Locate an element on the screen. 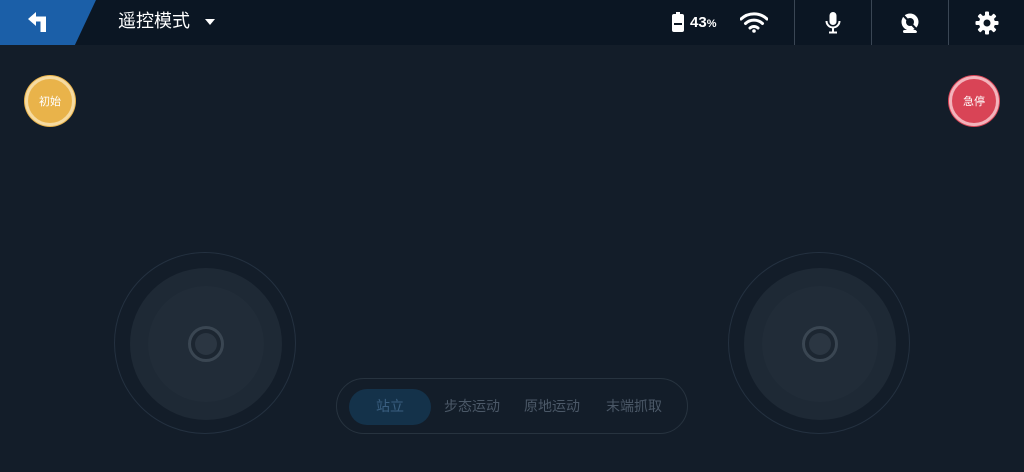 The height and width of the screenshot is (472, 1024). camera-button is located at coordinates (910, 22).